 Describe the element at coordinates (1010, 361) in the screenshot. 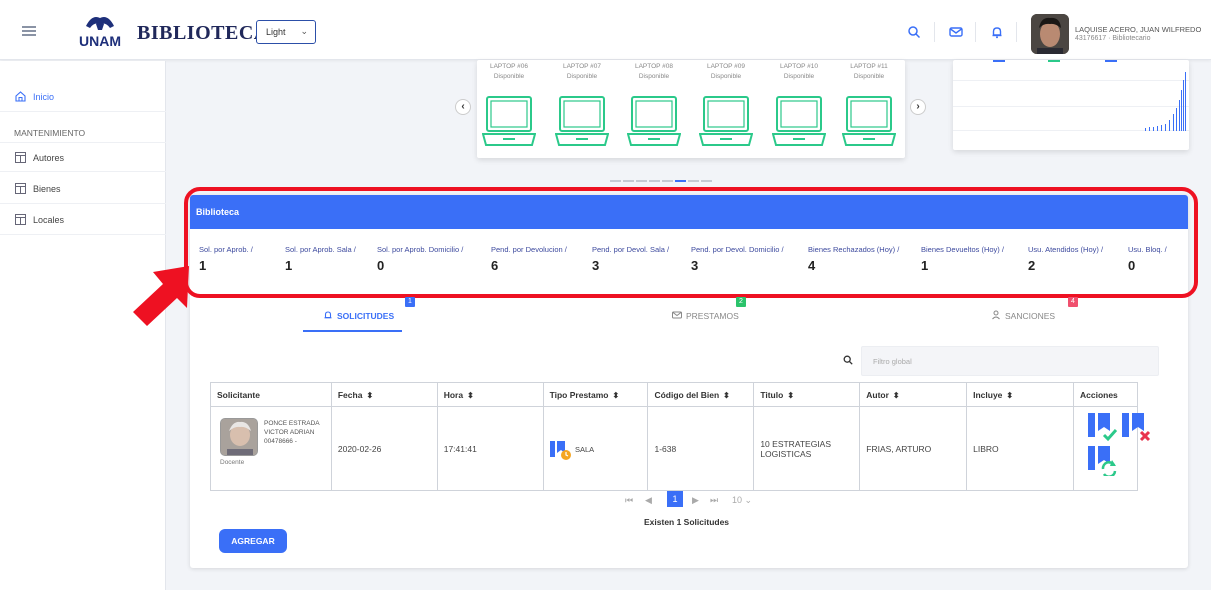

I see `global-filter-input: Filtro global` at that location.